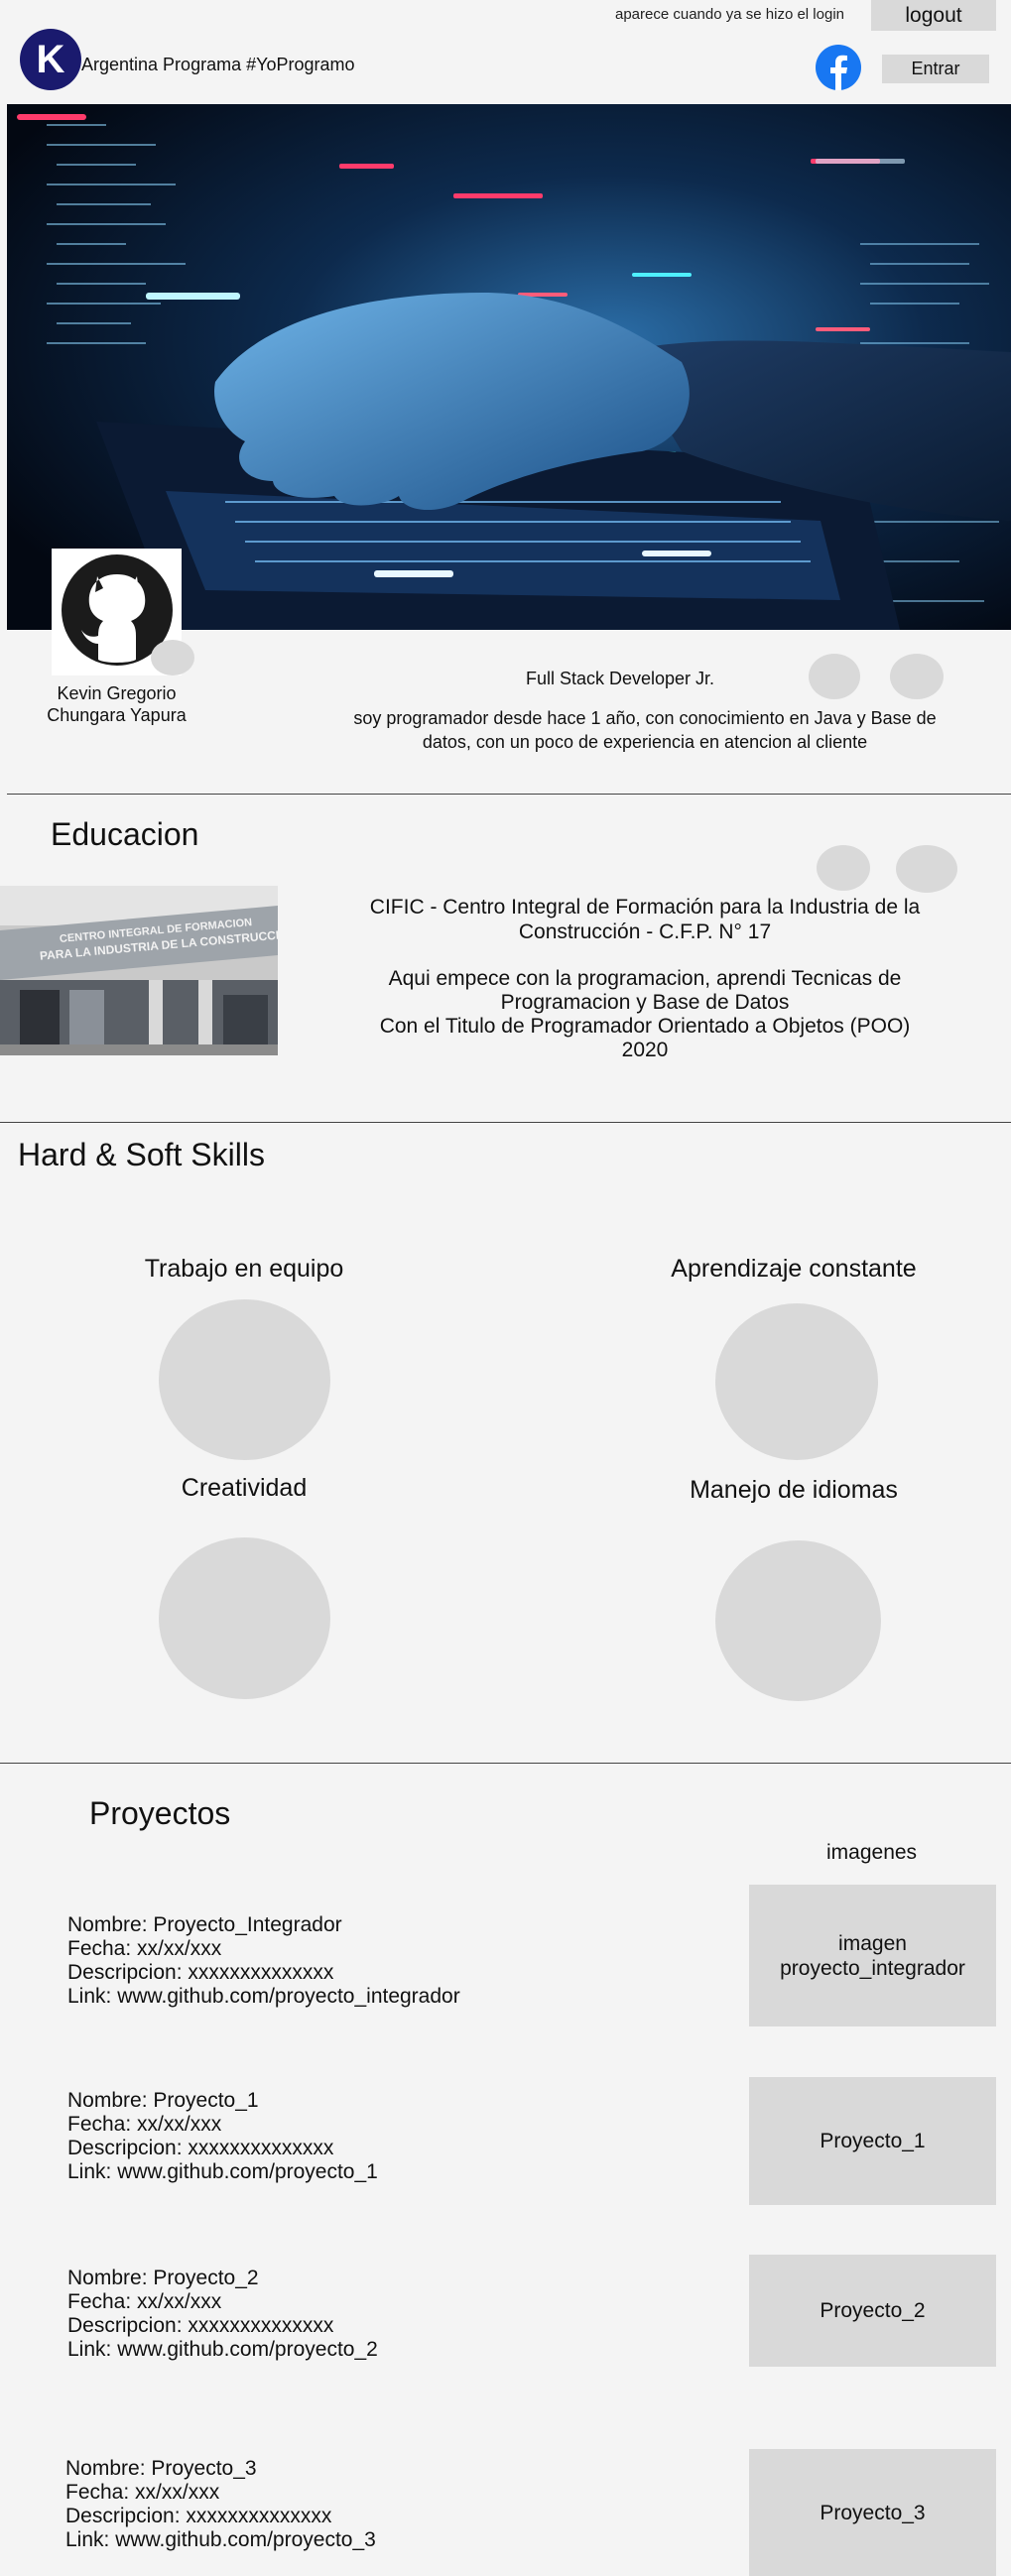 The height and width of the screenshot is (2576, 1011). What do you see at coordinates (163, 2100) in the screenshot?
I see `project-name: Nombre: Proyecto_1` at bounding box center [163, 2100].